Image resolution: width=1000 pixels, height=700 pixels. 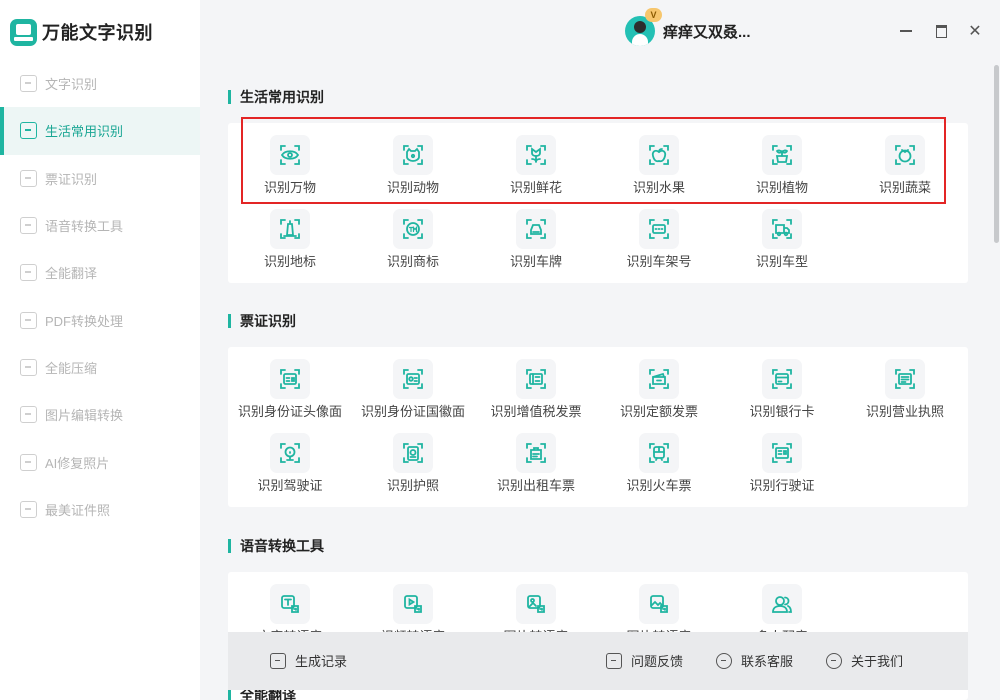 What do you see at coordinates (536, 604) in the screenshot?
I see `image-to-speech-icon` at bounding box center [536, 604].